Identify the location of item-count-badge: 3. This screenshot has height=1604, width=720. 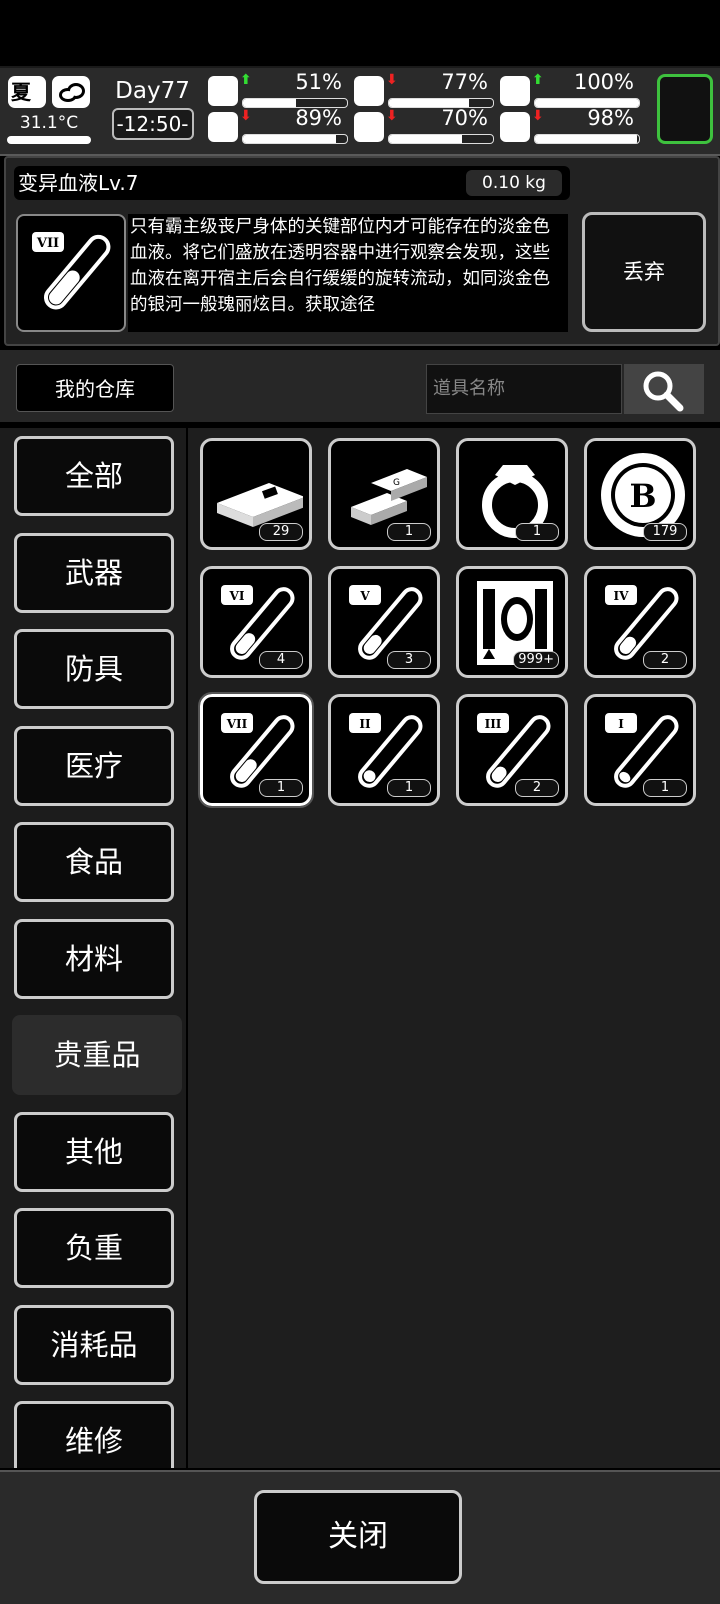
(409, 660).